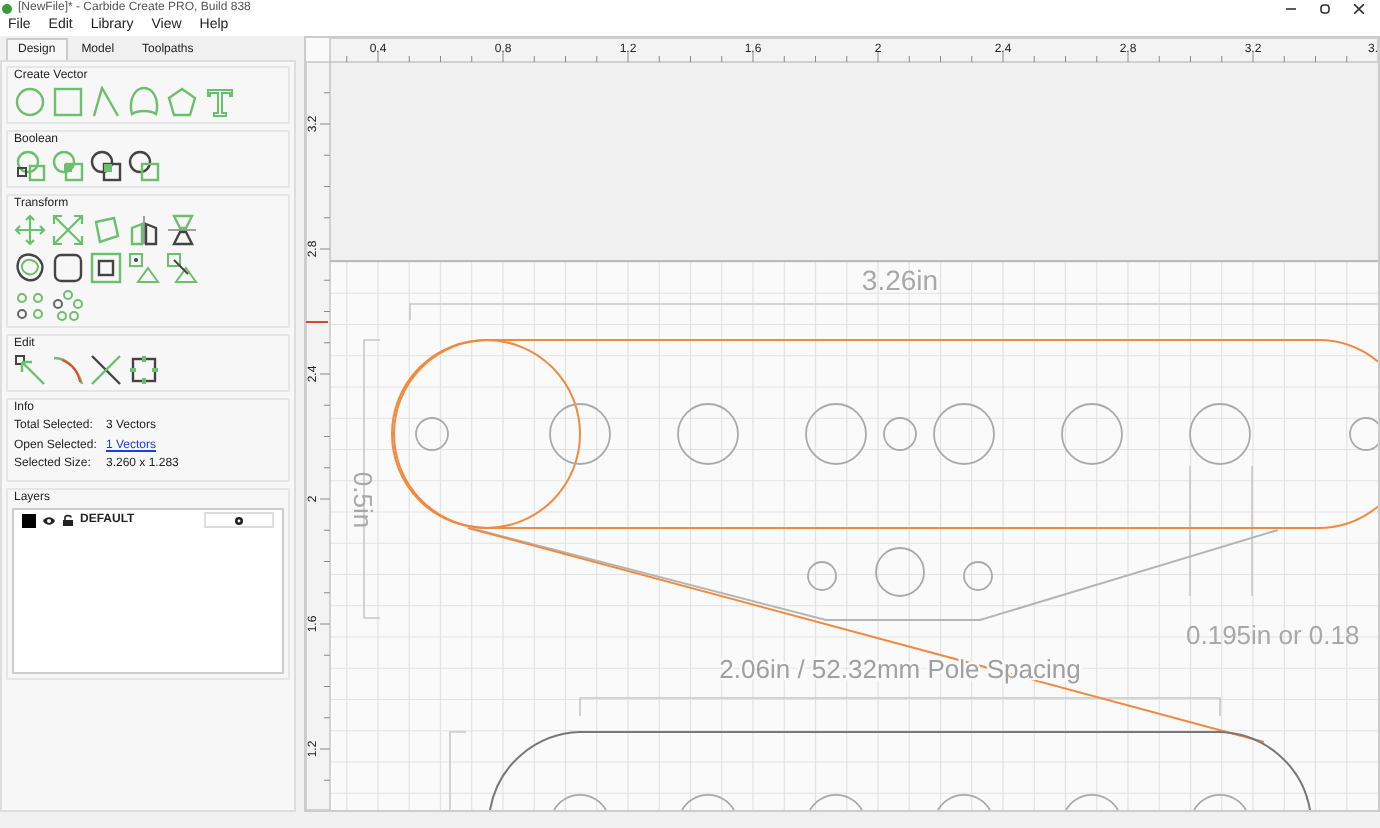 This screenshot has height=828, width=1380. I want to click on position-marker, so click(317, 322).